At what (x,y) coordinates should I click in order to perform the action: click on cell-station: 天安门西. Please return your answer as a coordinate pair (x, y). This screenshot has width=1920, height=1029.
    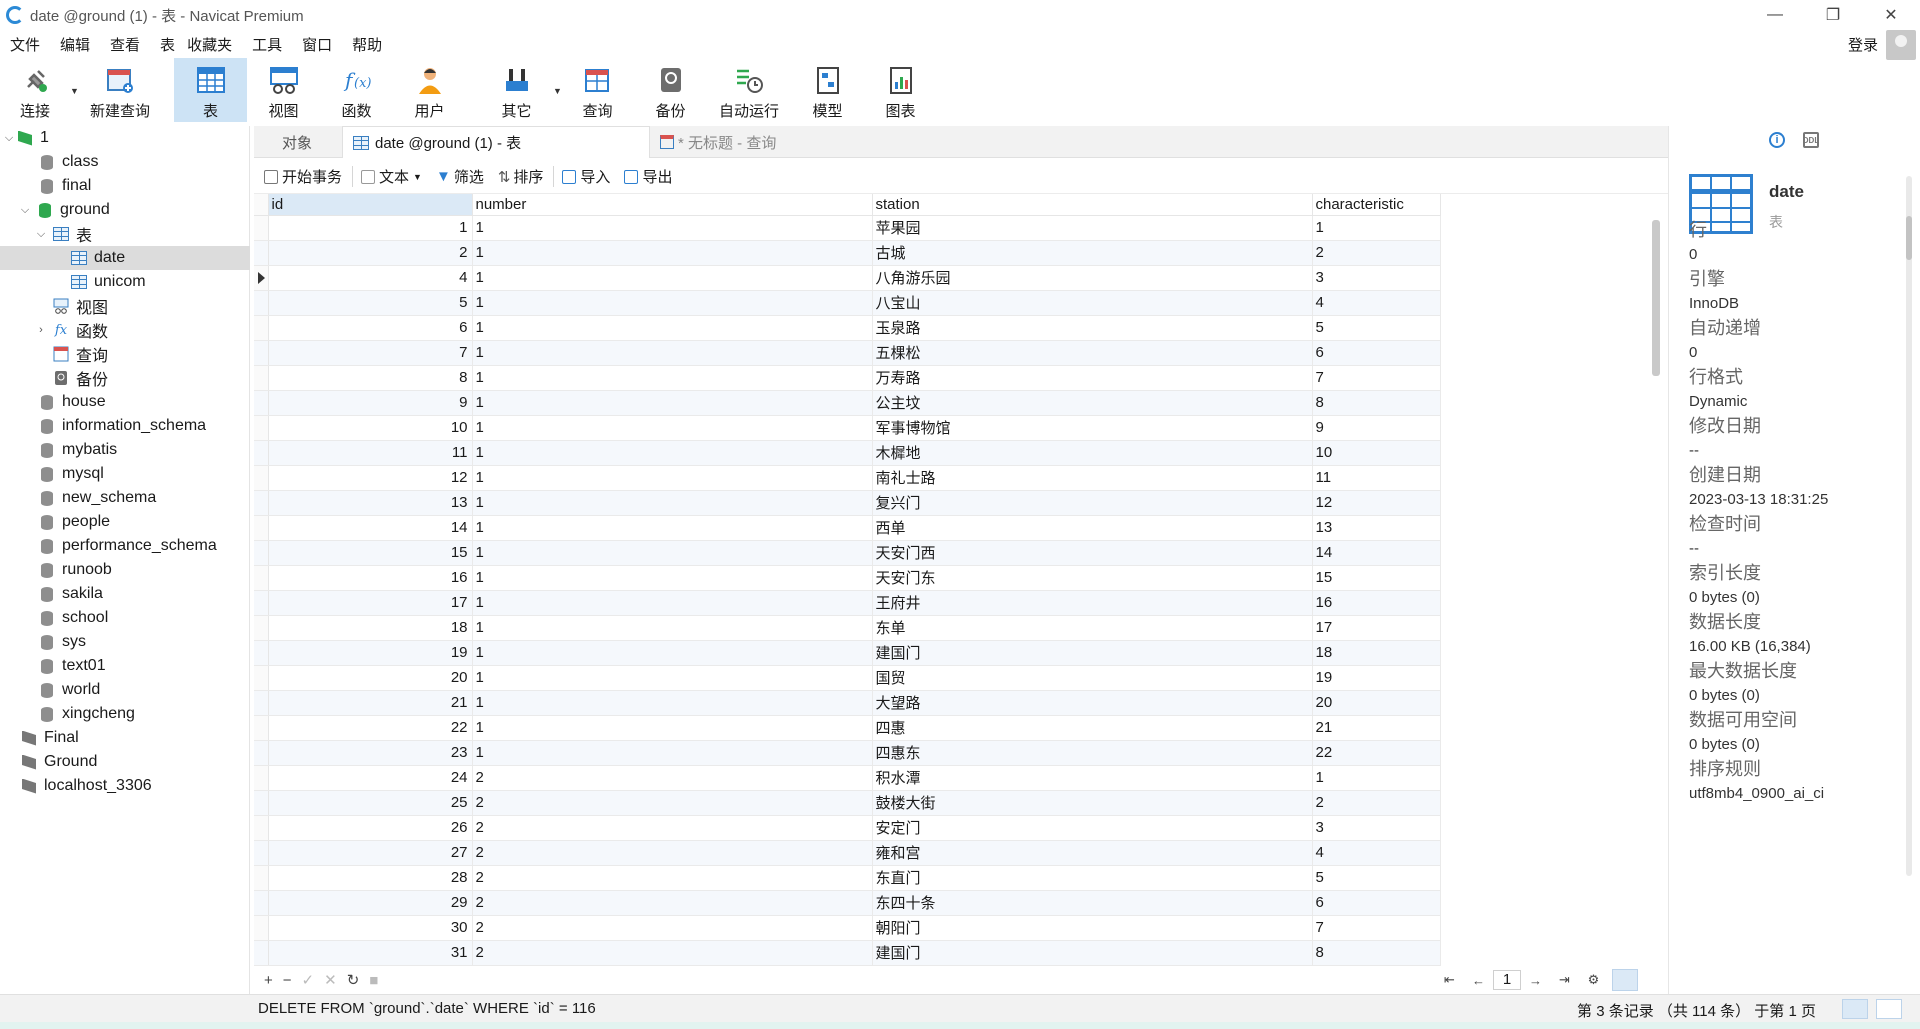
    Looking at the image, I should click on (1092, 553).